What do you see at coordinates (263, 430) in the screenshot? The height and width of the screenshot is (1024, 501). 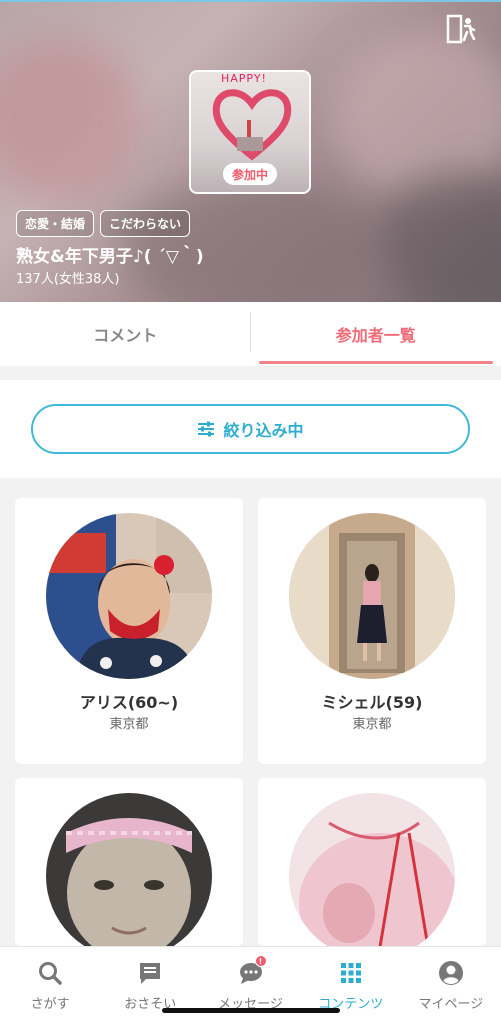 I see `filter-label: 絞り込み中` at bounding box center [263, 430].